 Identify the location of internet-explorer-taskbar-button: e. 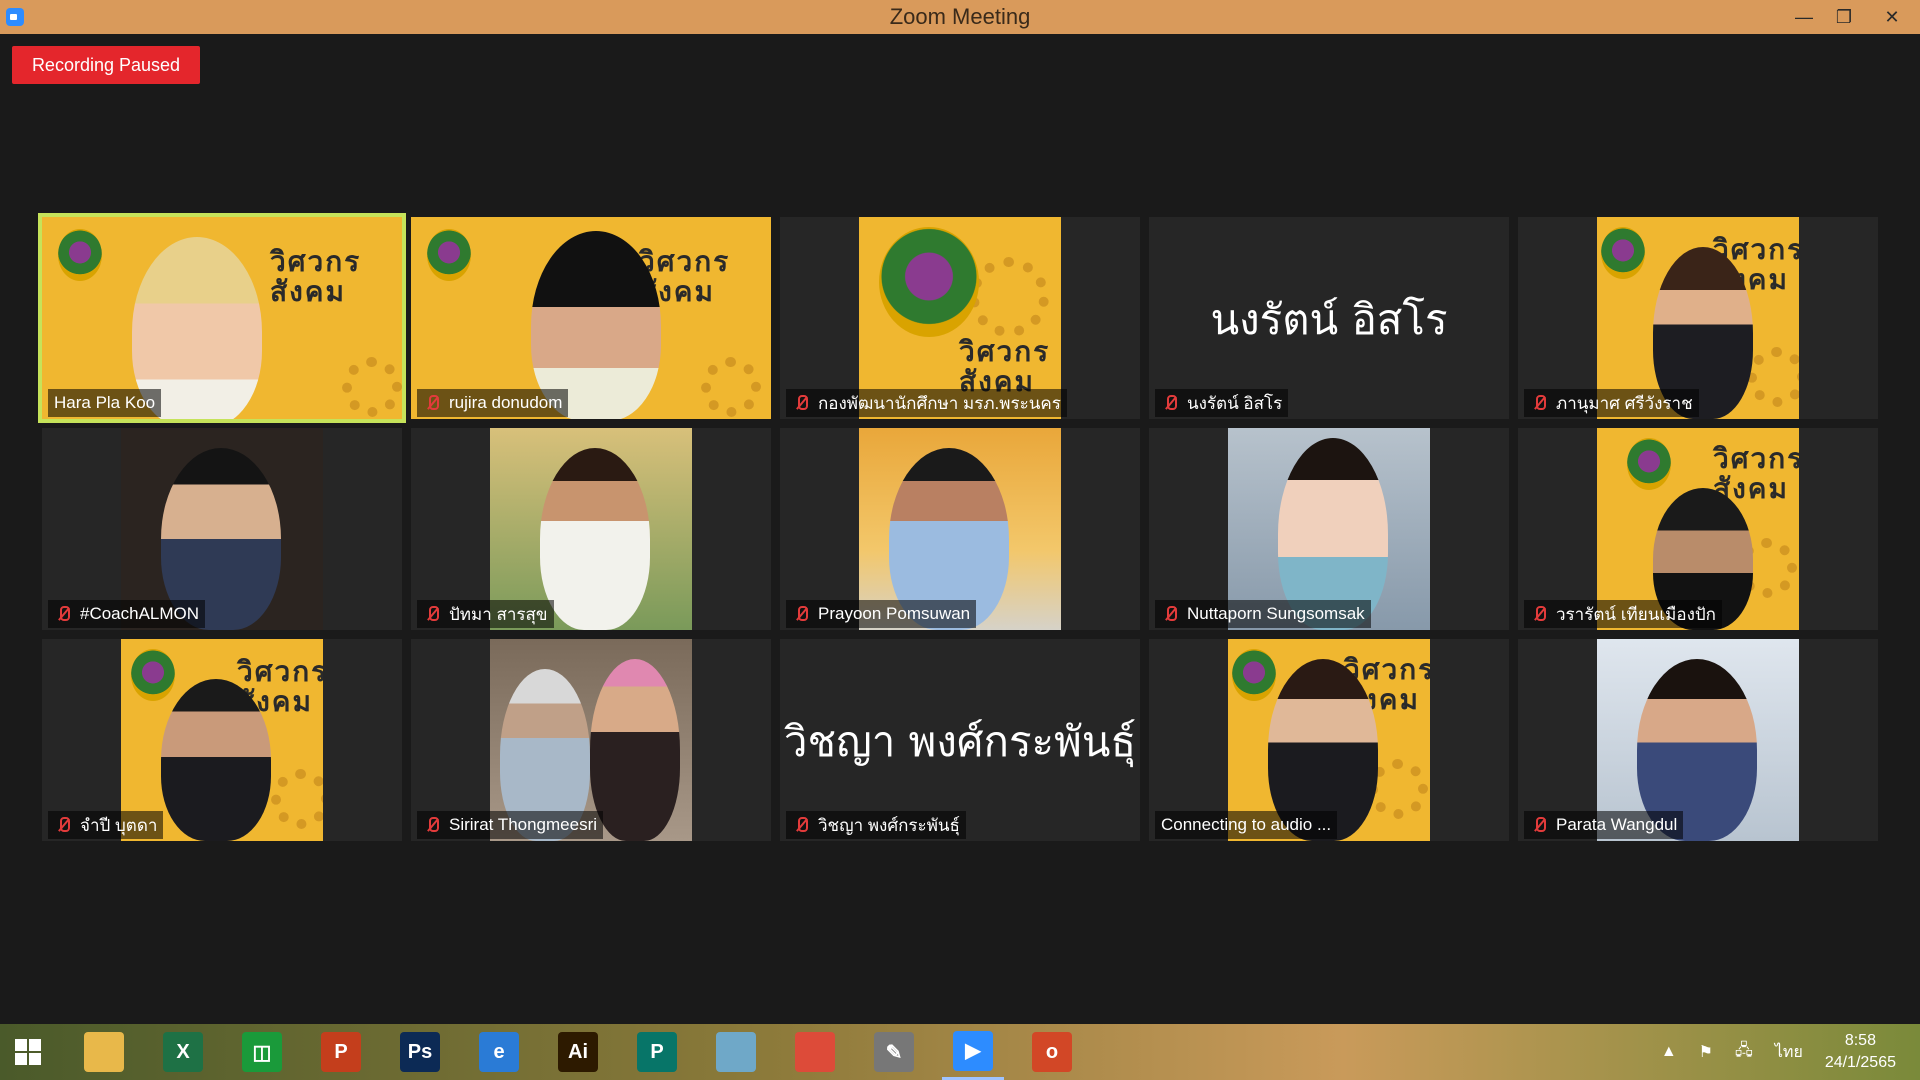
(499, 1052).